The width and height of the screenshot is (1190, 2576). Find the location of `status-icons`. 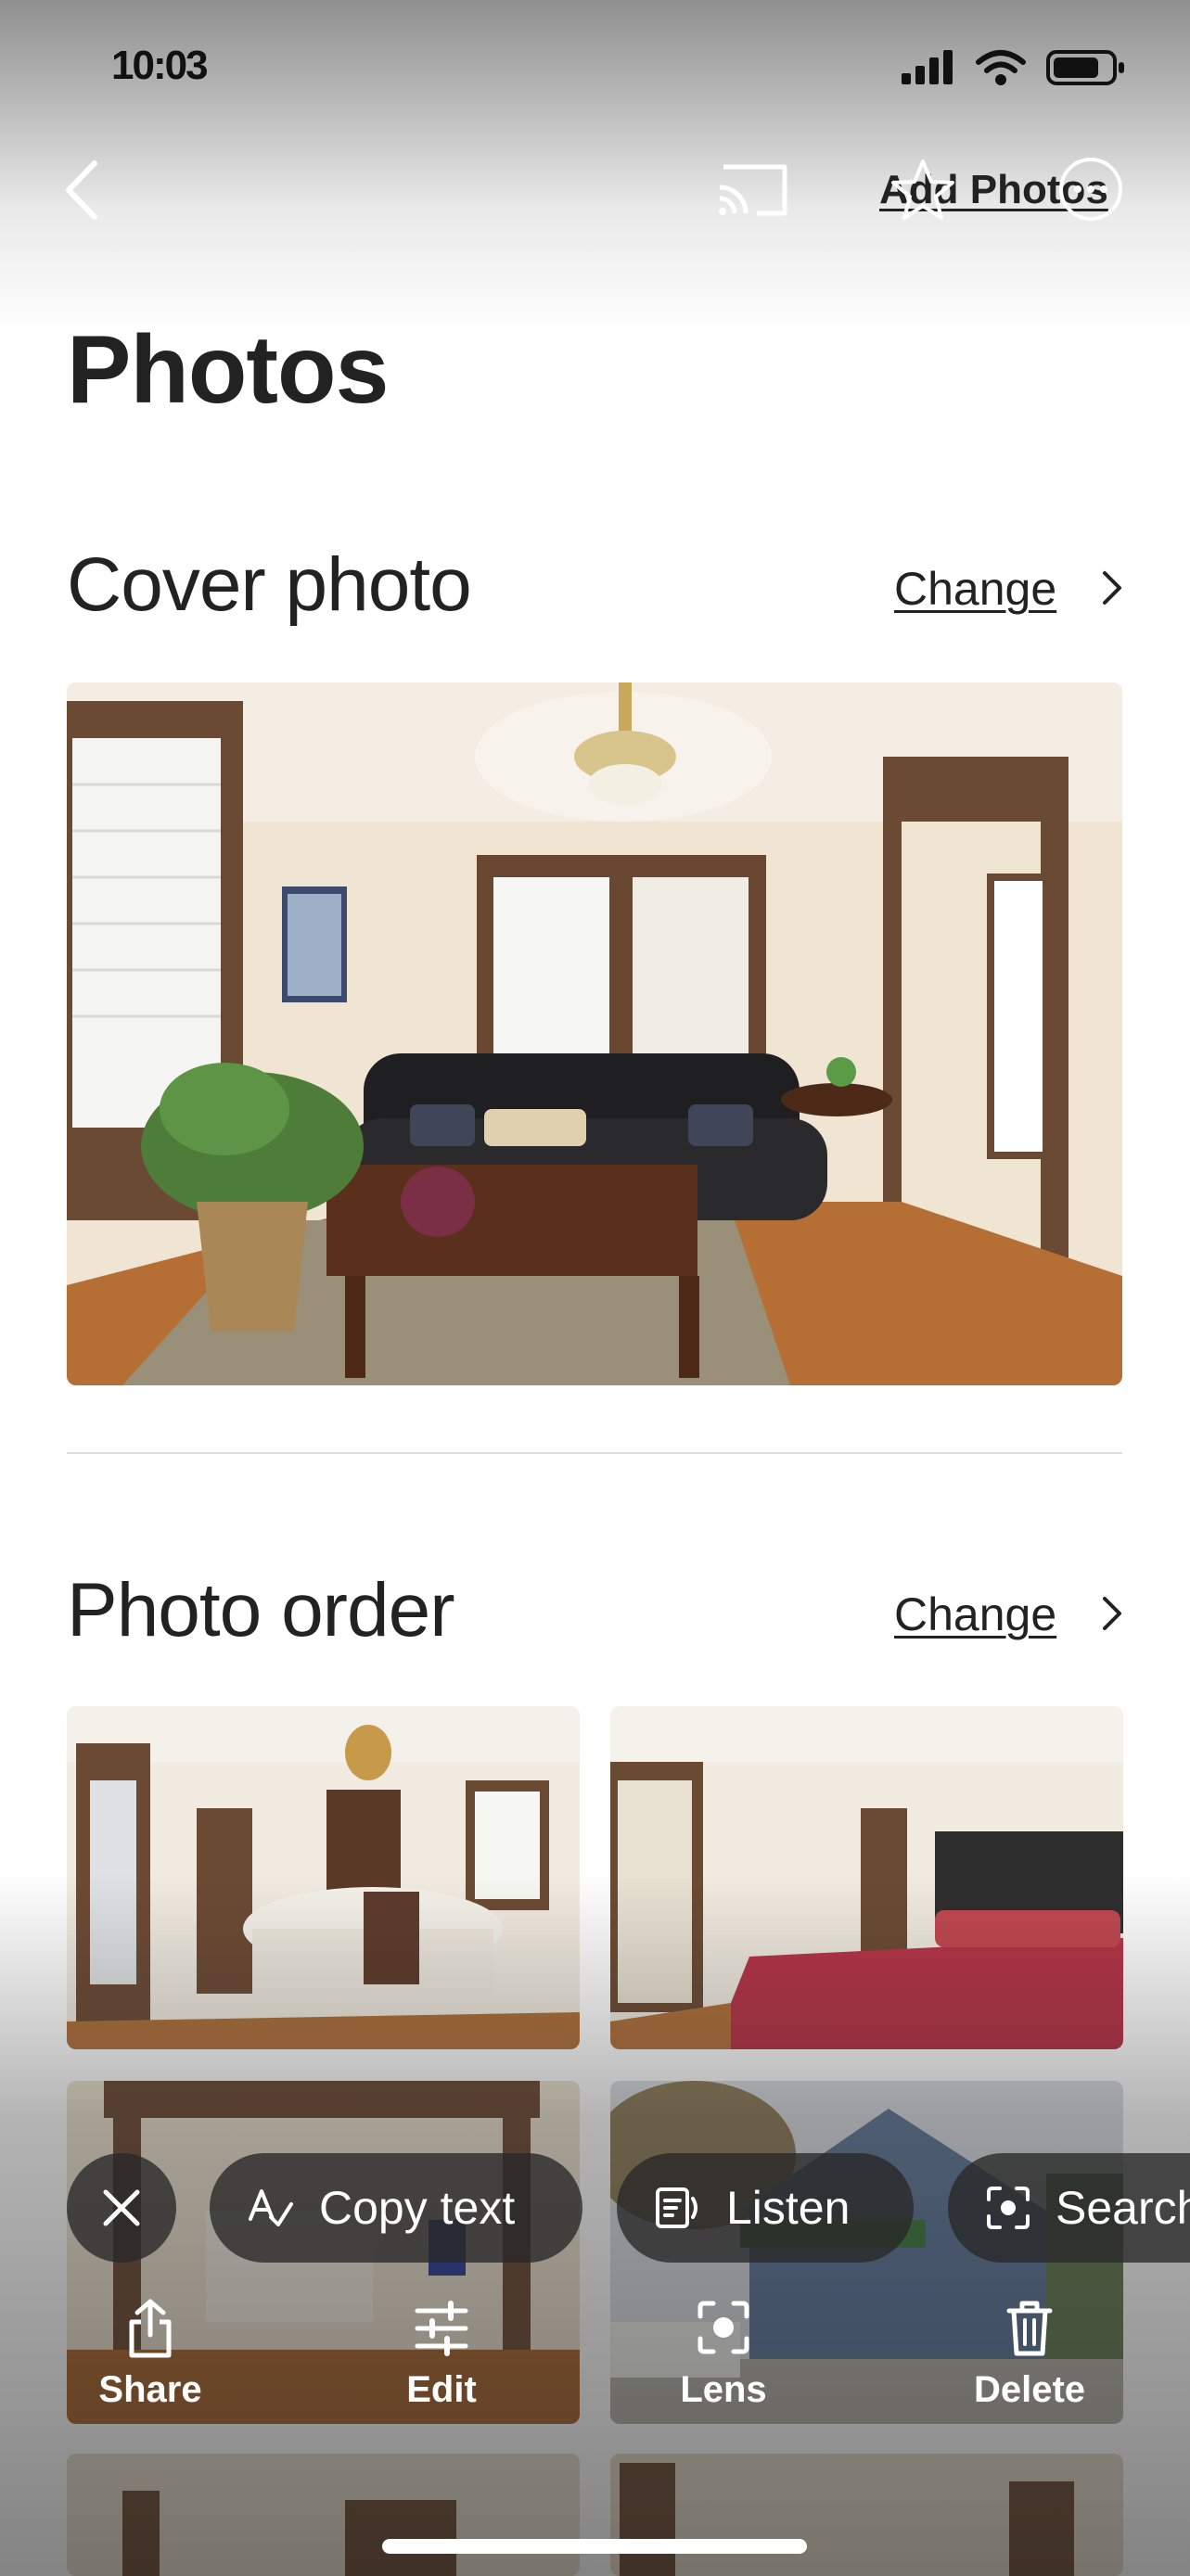

status-icons is located at coordinates (1013, 67).